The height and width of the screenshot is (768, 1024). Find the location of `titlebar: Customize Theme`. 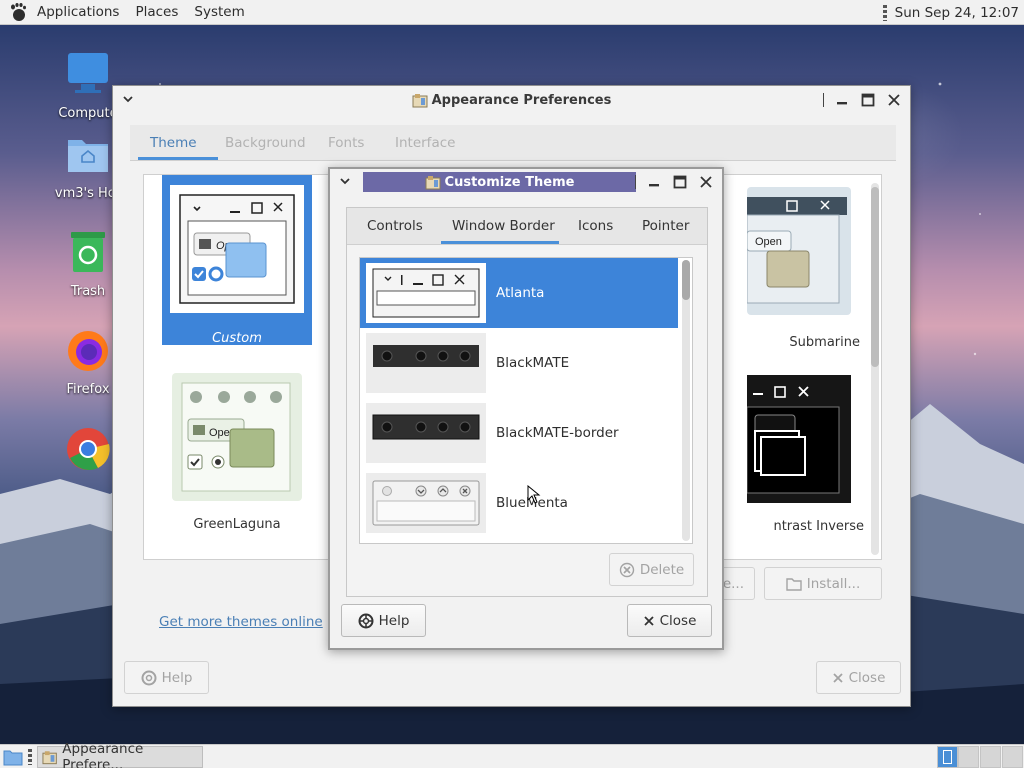

titlebar: Customize Theme is located at coordinates (526, 182).